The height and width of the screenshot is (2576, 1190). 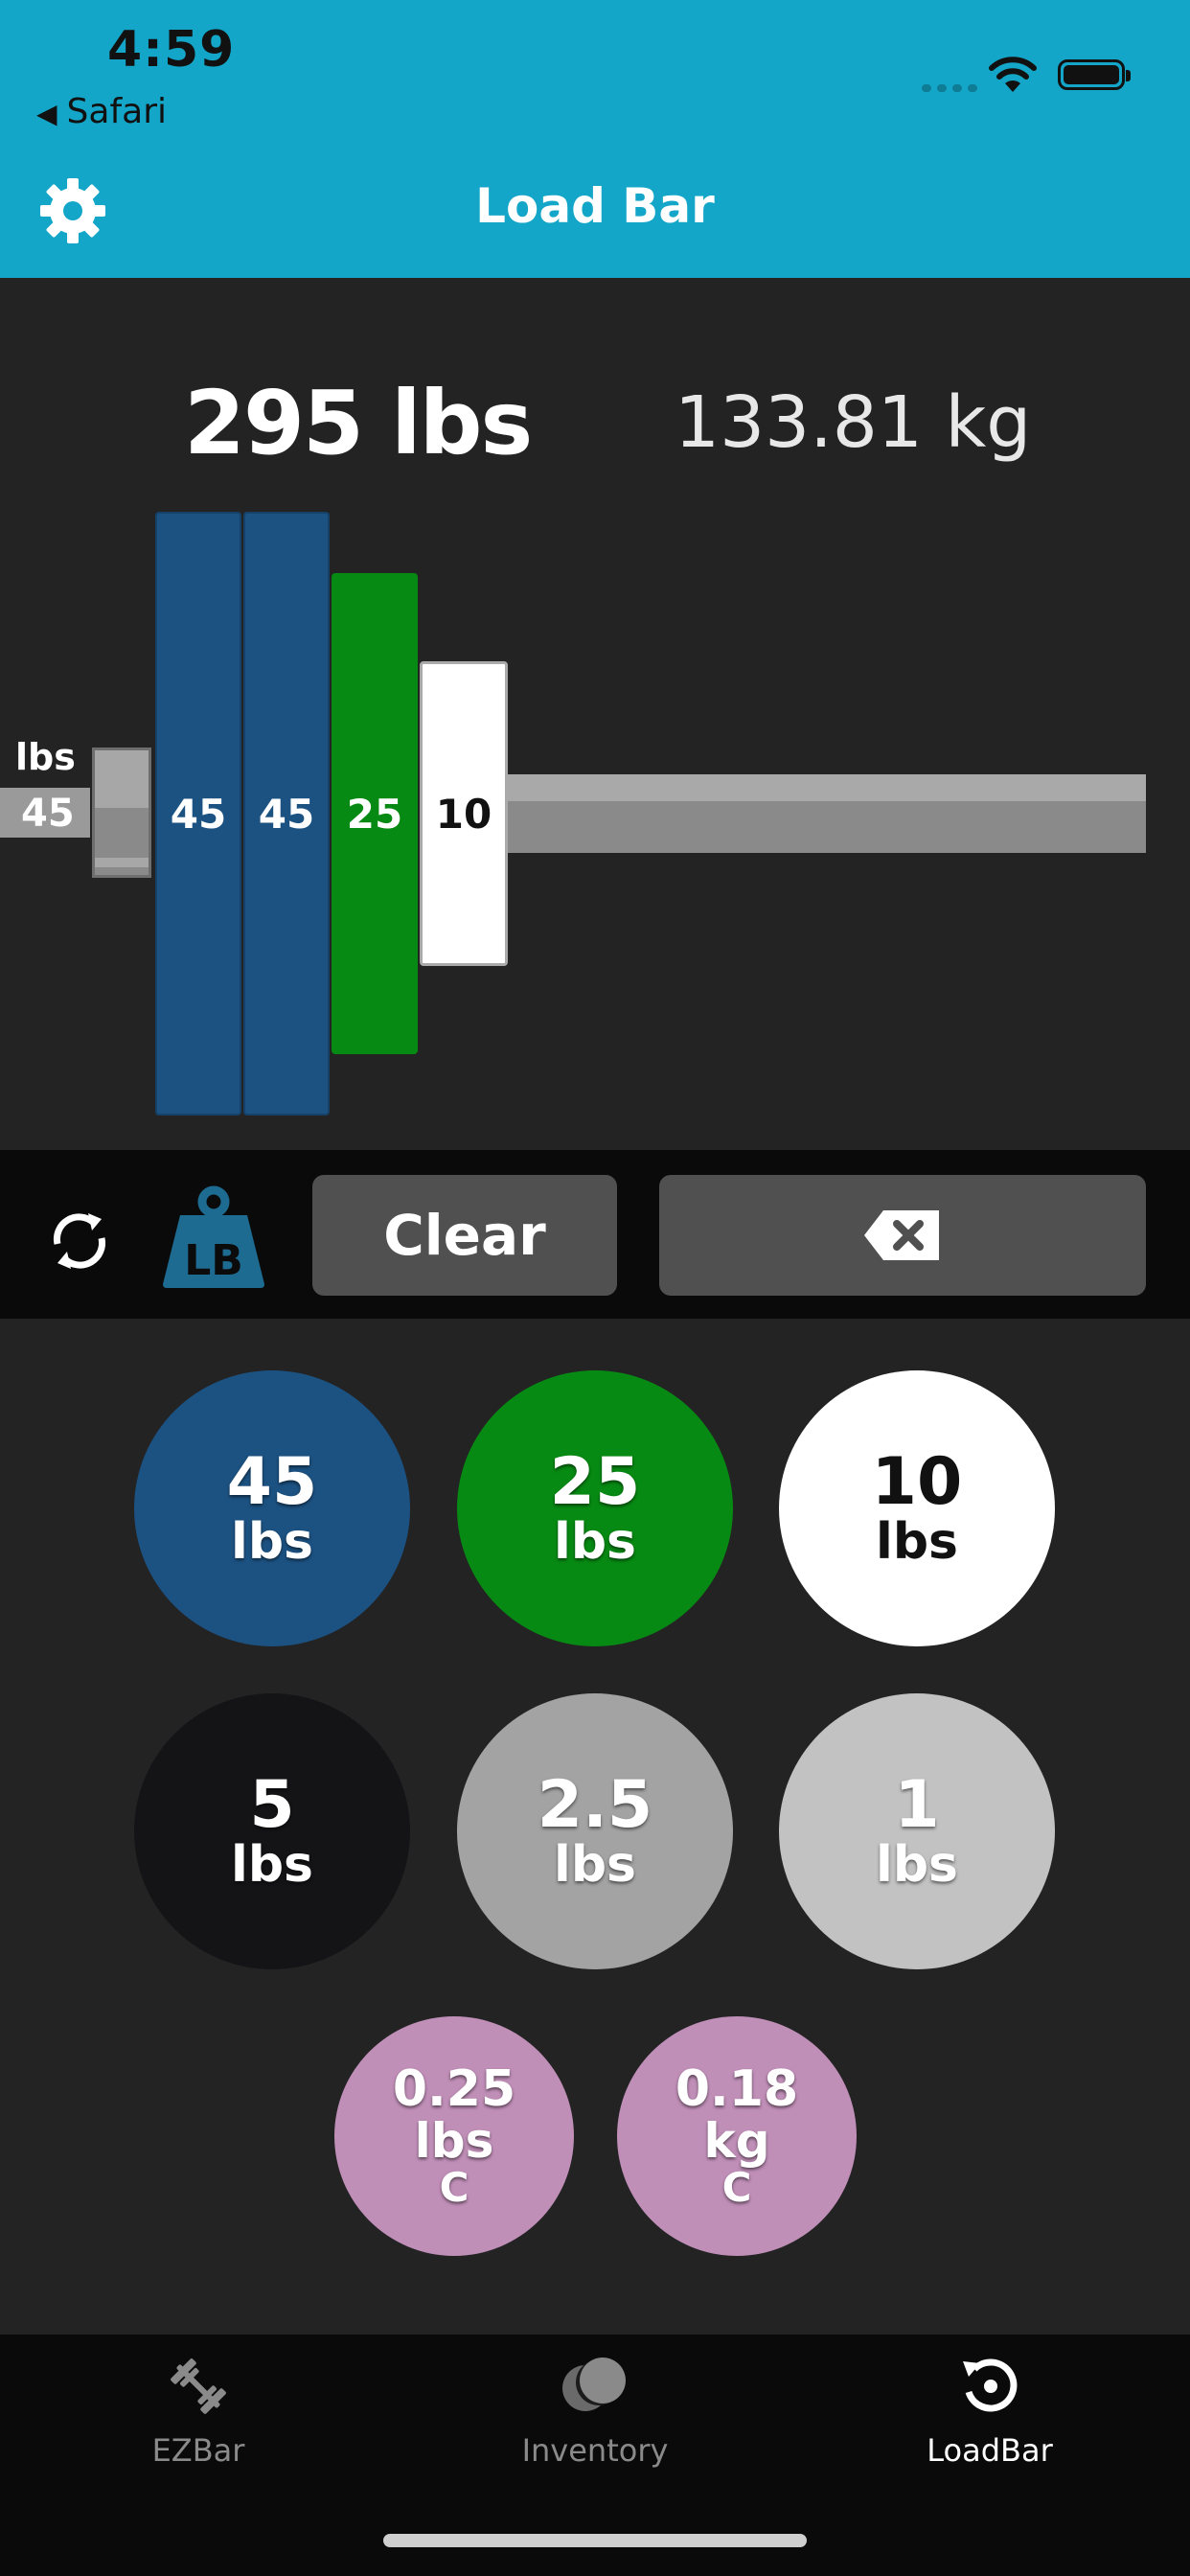 What do you see at coordinates (917, 1805) in the screenshot?
I see `plate-value: 1` at bounding box center [917, 1805].